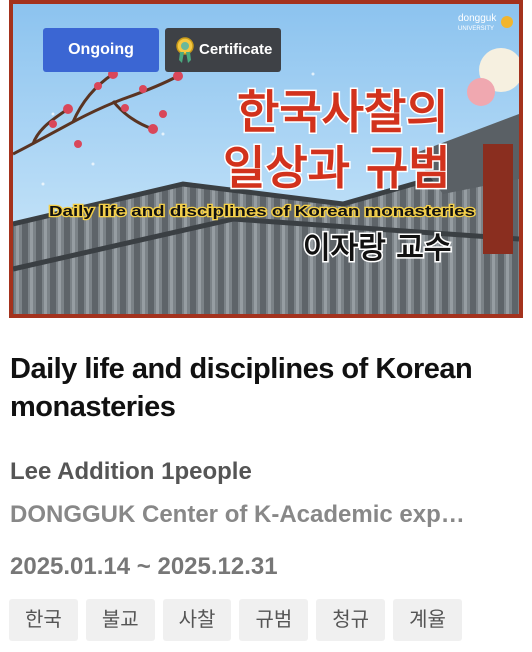  What do you see at coordinates (377, 248) in the screenshot?
I see `thumbnail-professor: 이자랑 교수` at bounding box center [377, 248].